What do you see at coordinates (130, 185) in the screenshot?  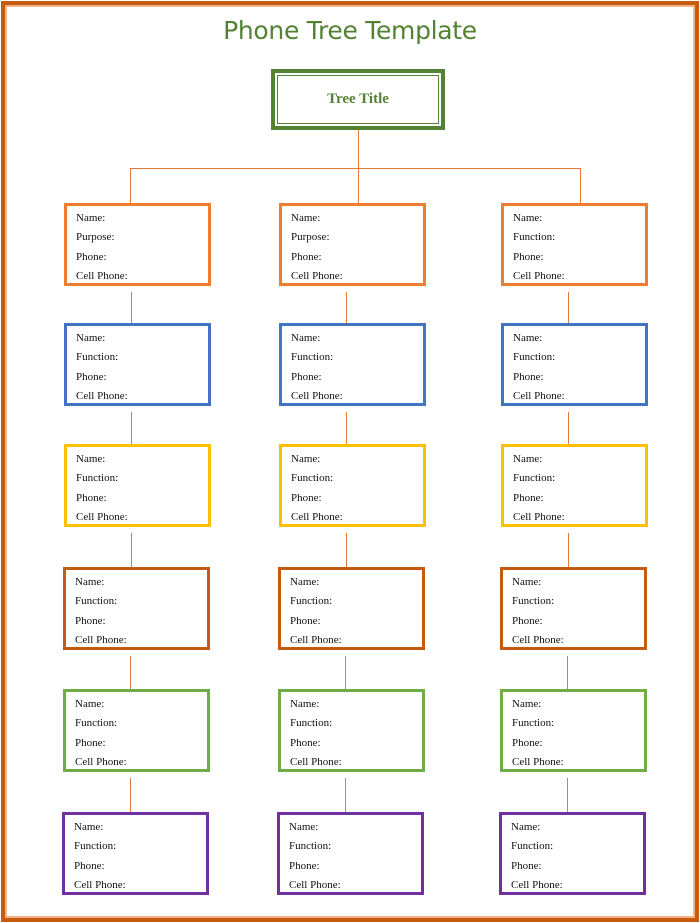 I see `connector-branch-left` at bounding box center [130, 185].